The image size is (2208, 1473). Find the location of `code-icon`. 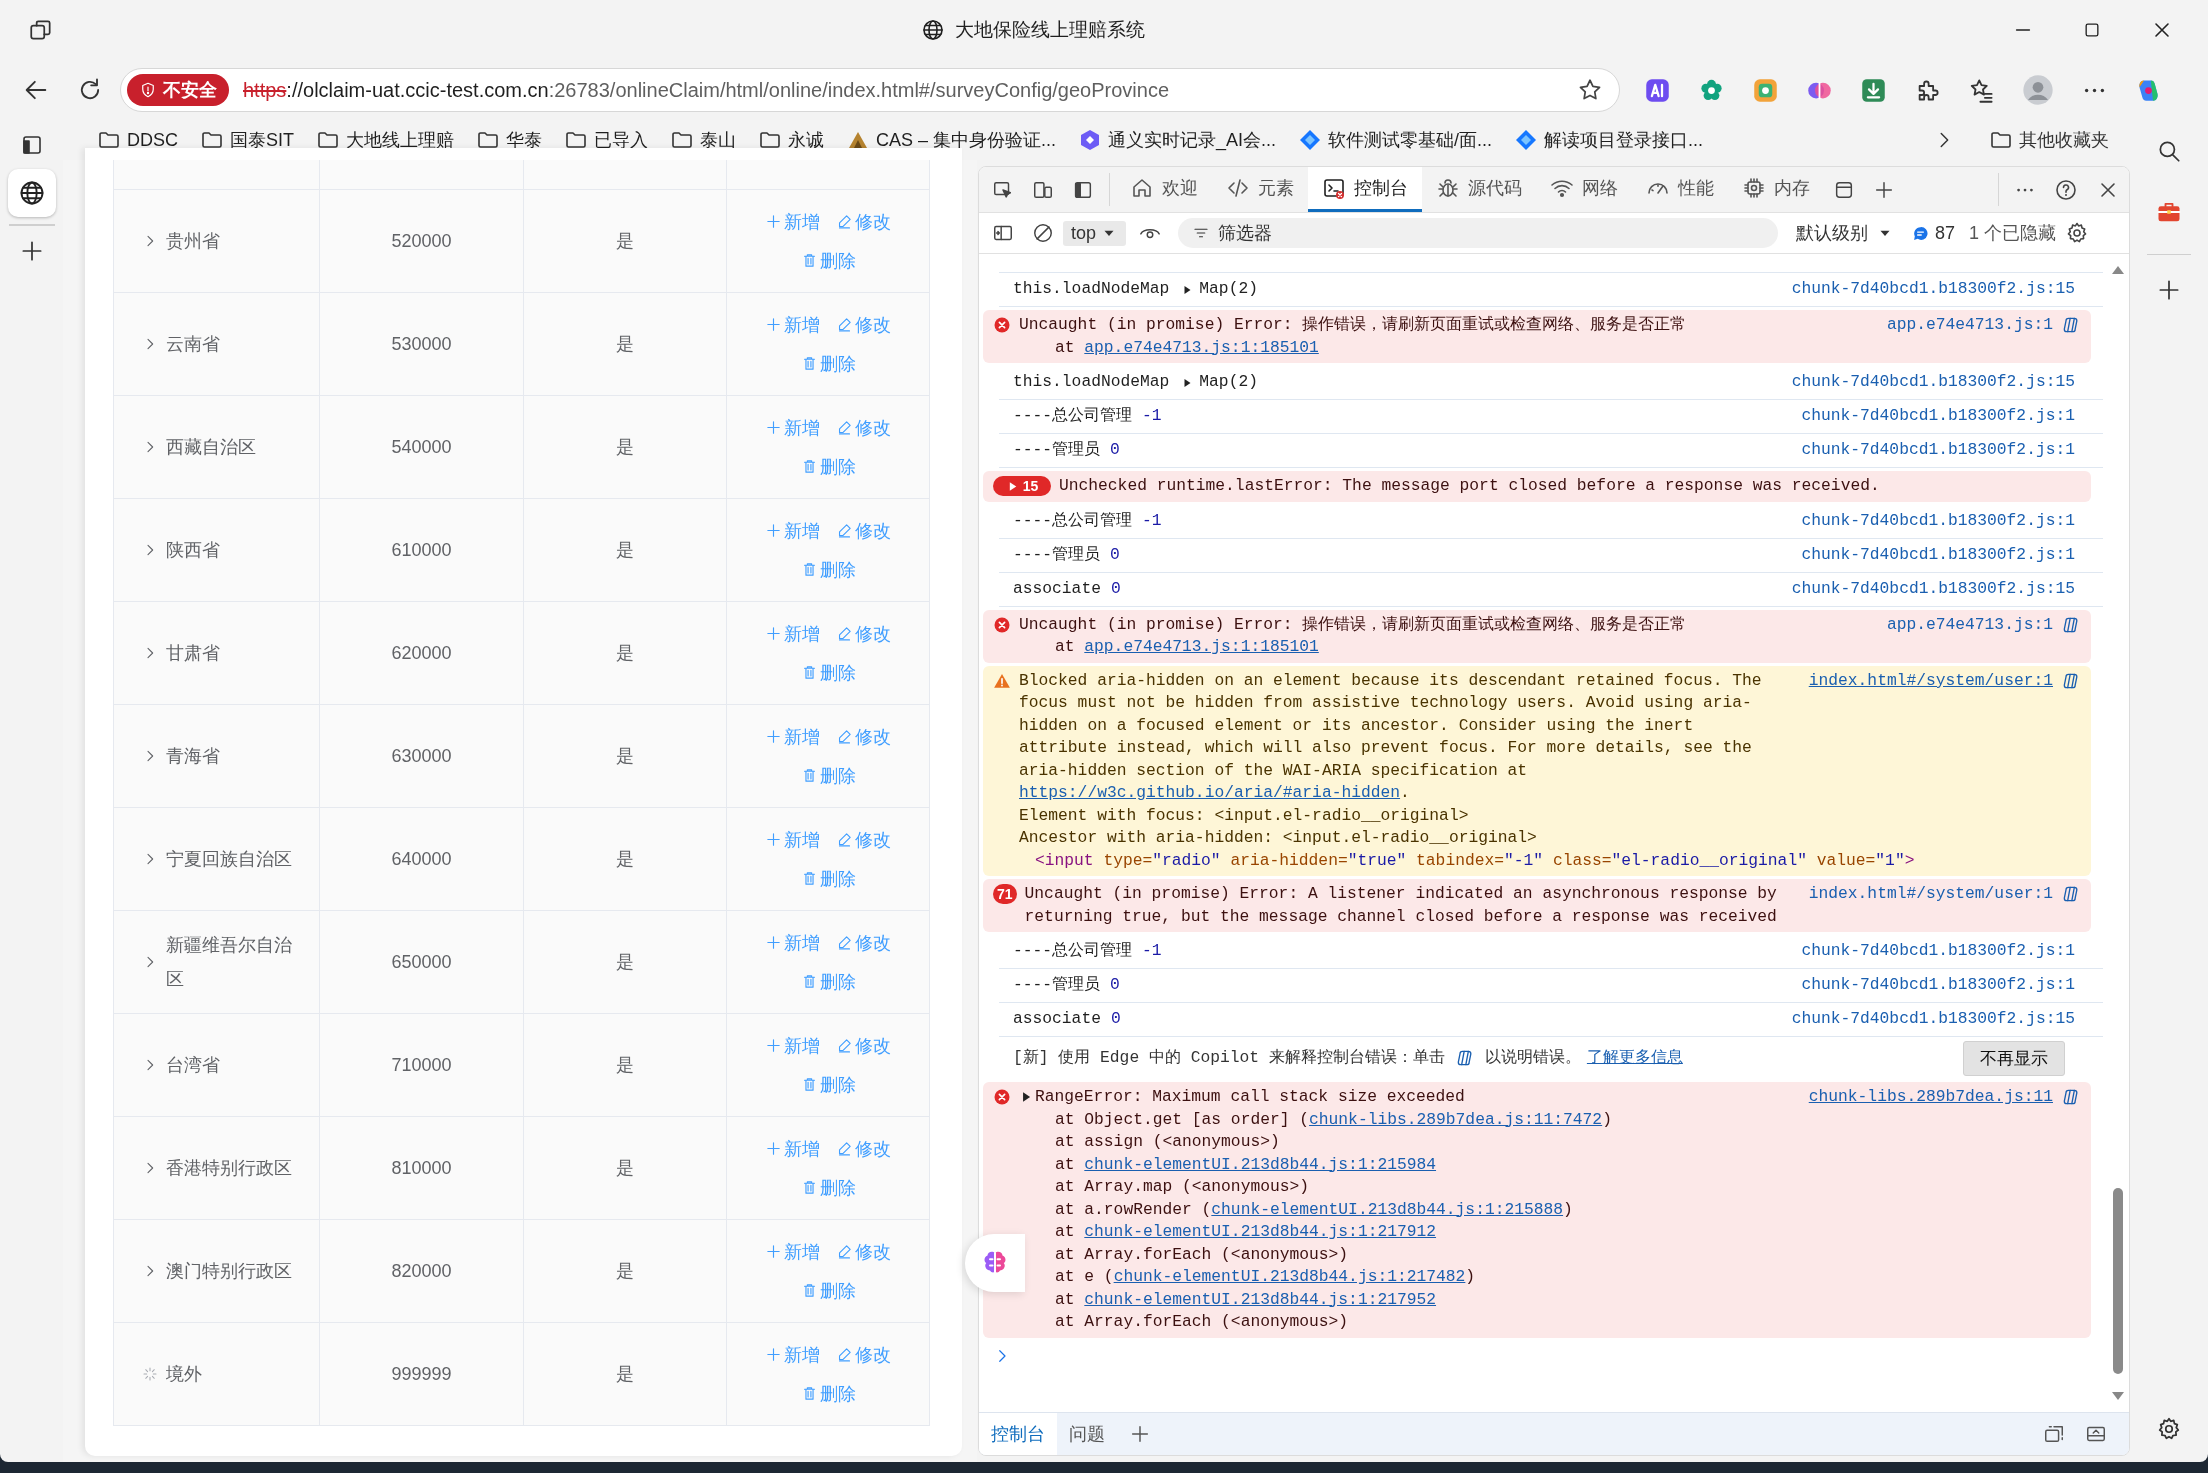

code-icon is located at coordinates (1238, 188).